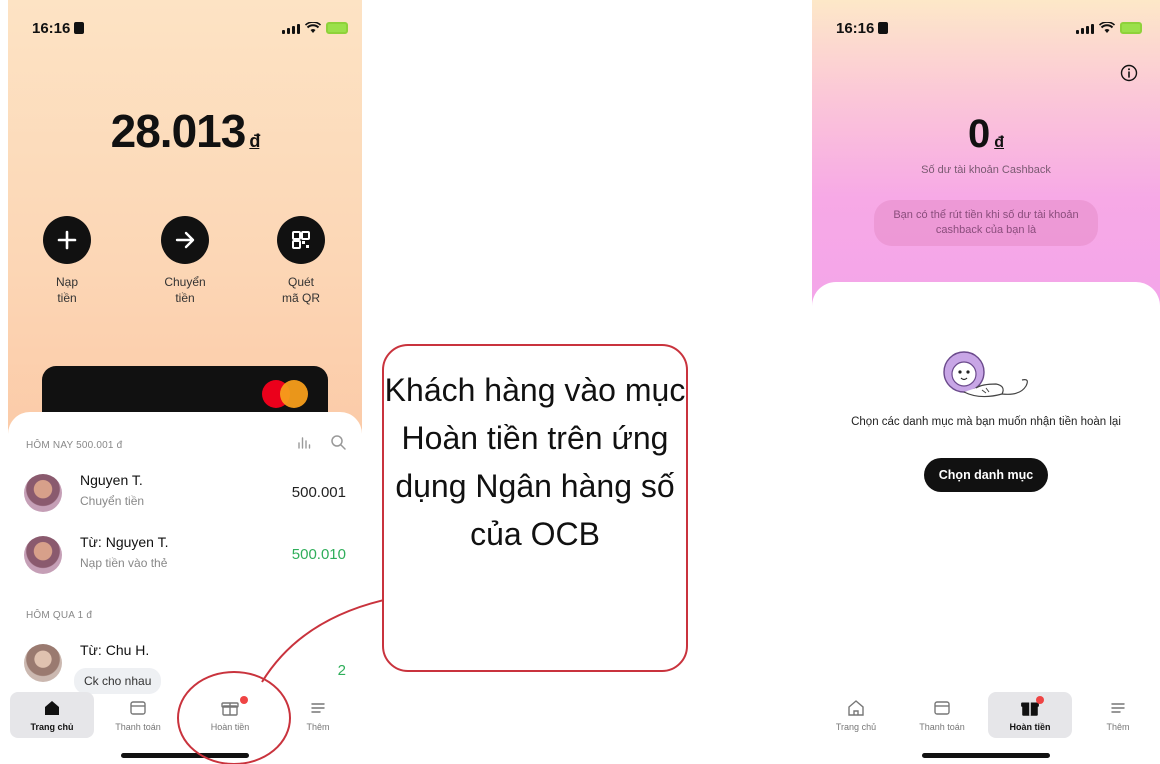 The height and width of the screenshot is (764, 1160). Describe the element at coordinates (986, 475) in the screenshot. I see `choose-category-button: Chọn danh mục` at that location.